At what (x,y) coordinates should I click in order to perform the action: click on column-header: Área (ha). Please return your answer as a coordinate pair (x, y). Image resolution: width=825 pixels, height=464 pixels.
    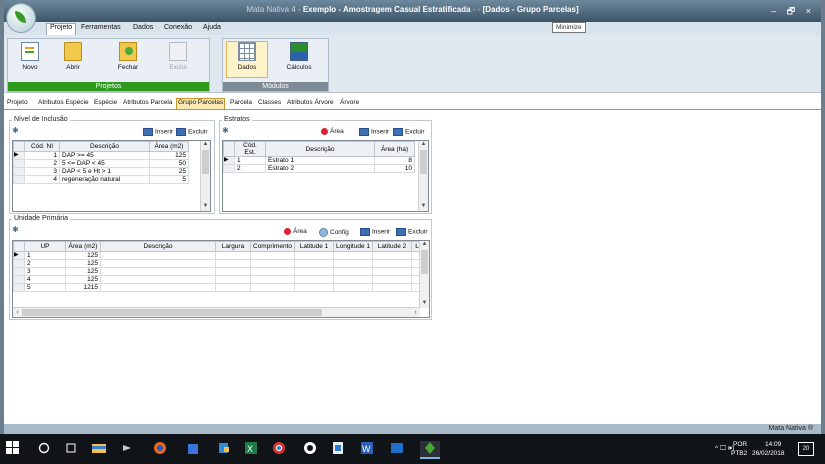
    Looking at the image, I should click on (394, 149).